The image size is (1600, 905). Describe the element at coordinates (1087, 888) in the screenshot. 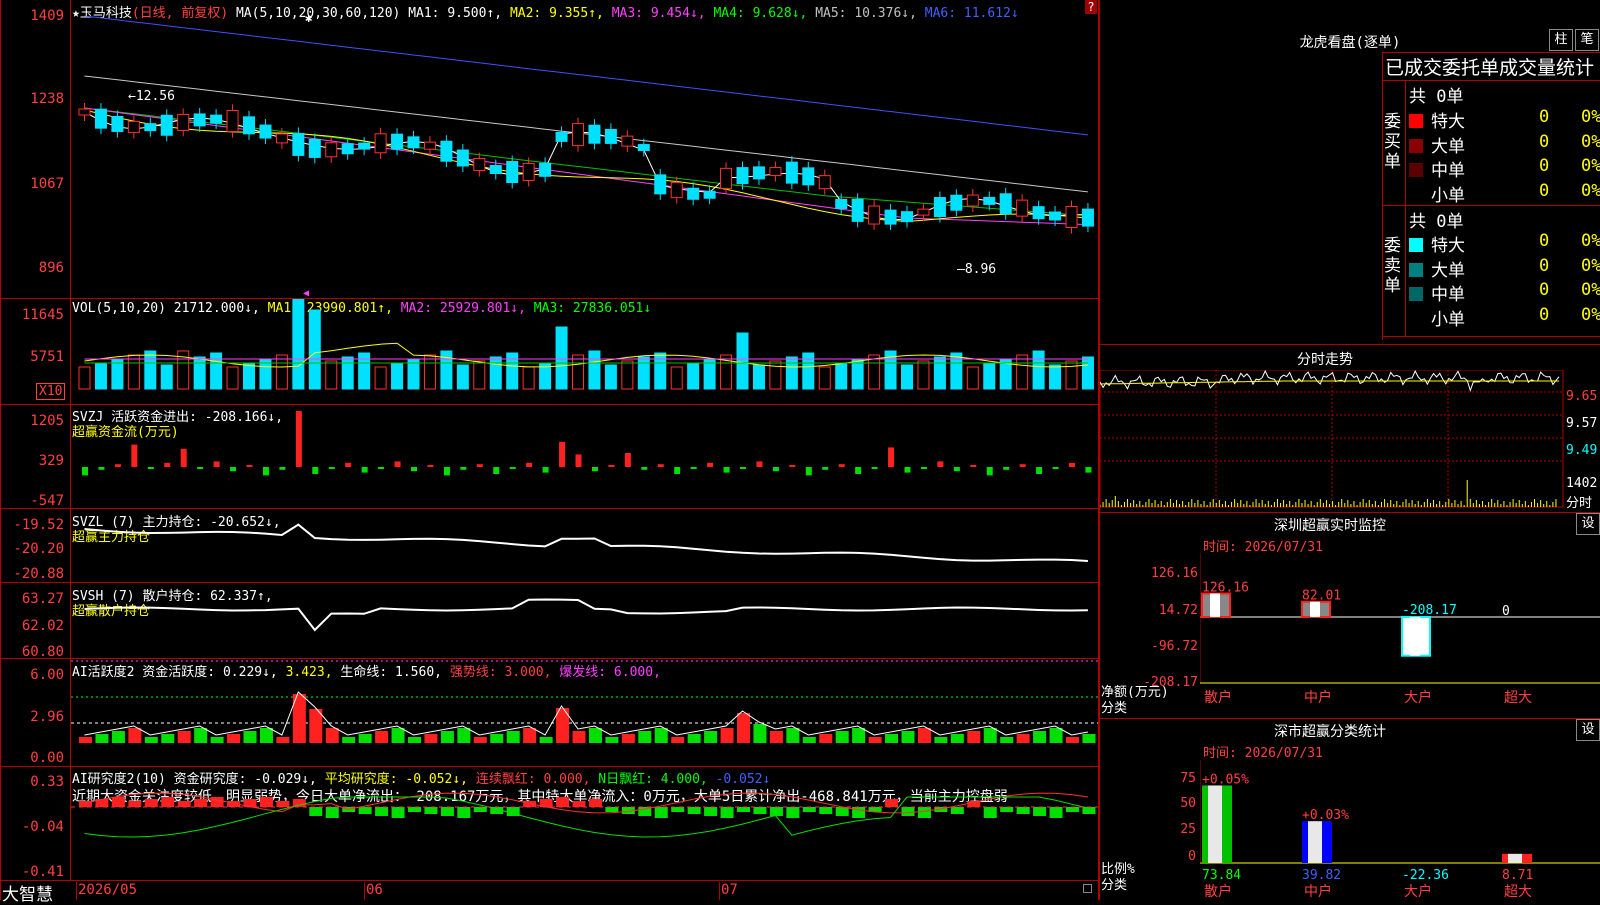

I see `lock-icon` at that location.